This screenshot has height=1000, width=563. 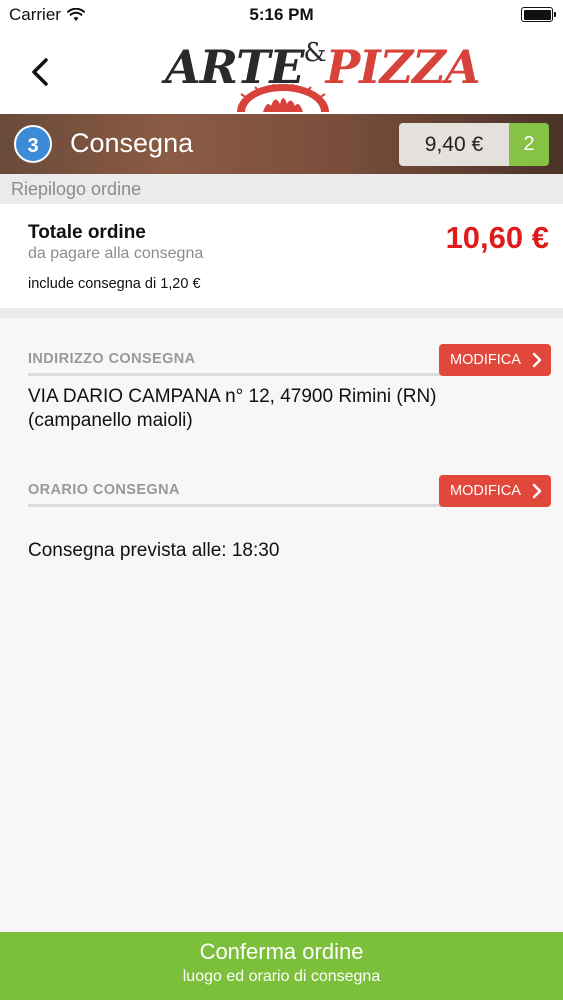 I want to click on logo-amp: &, so click(x=314, y=53).